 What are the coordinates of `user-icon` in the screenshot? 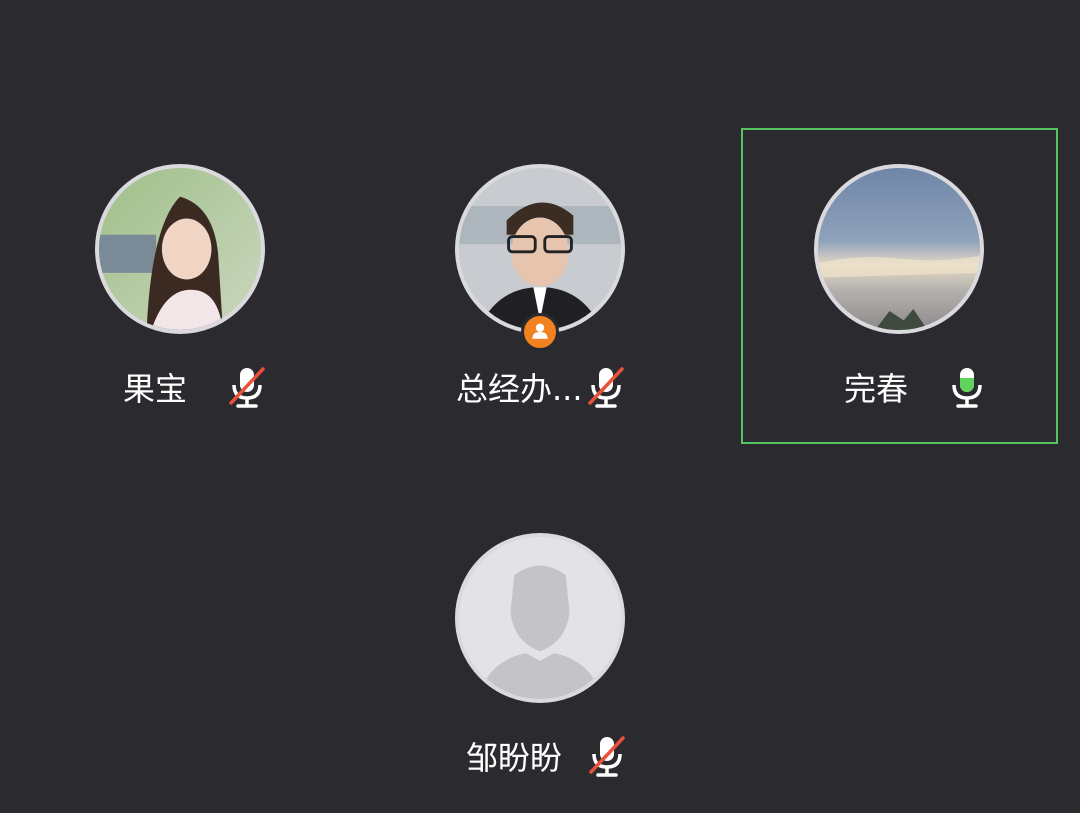 It's located at (540, 331).